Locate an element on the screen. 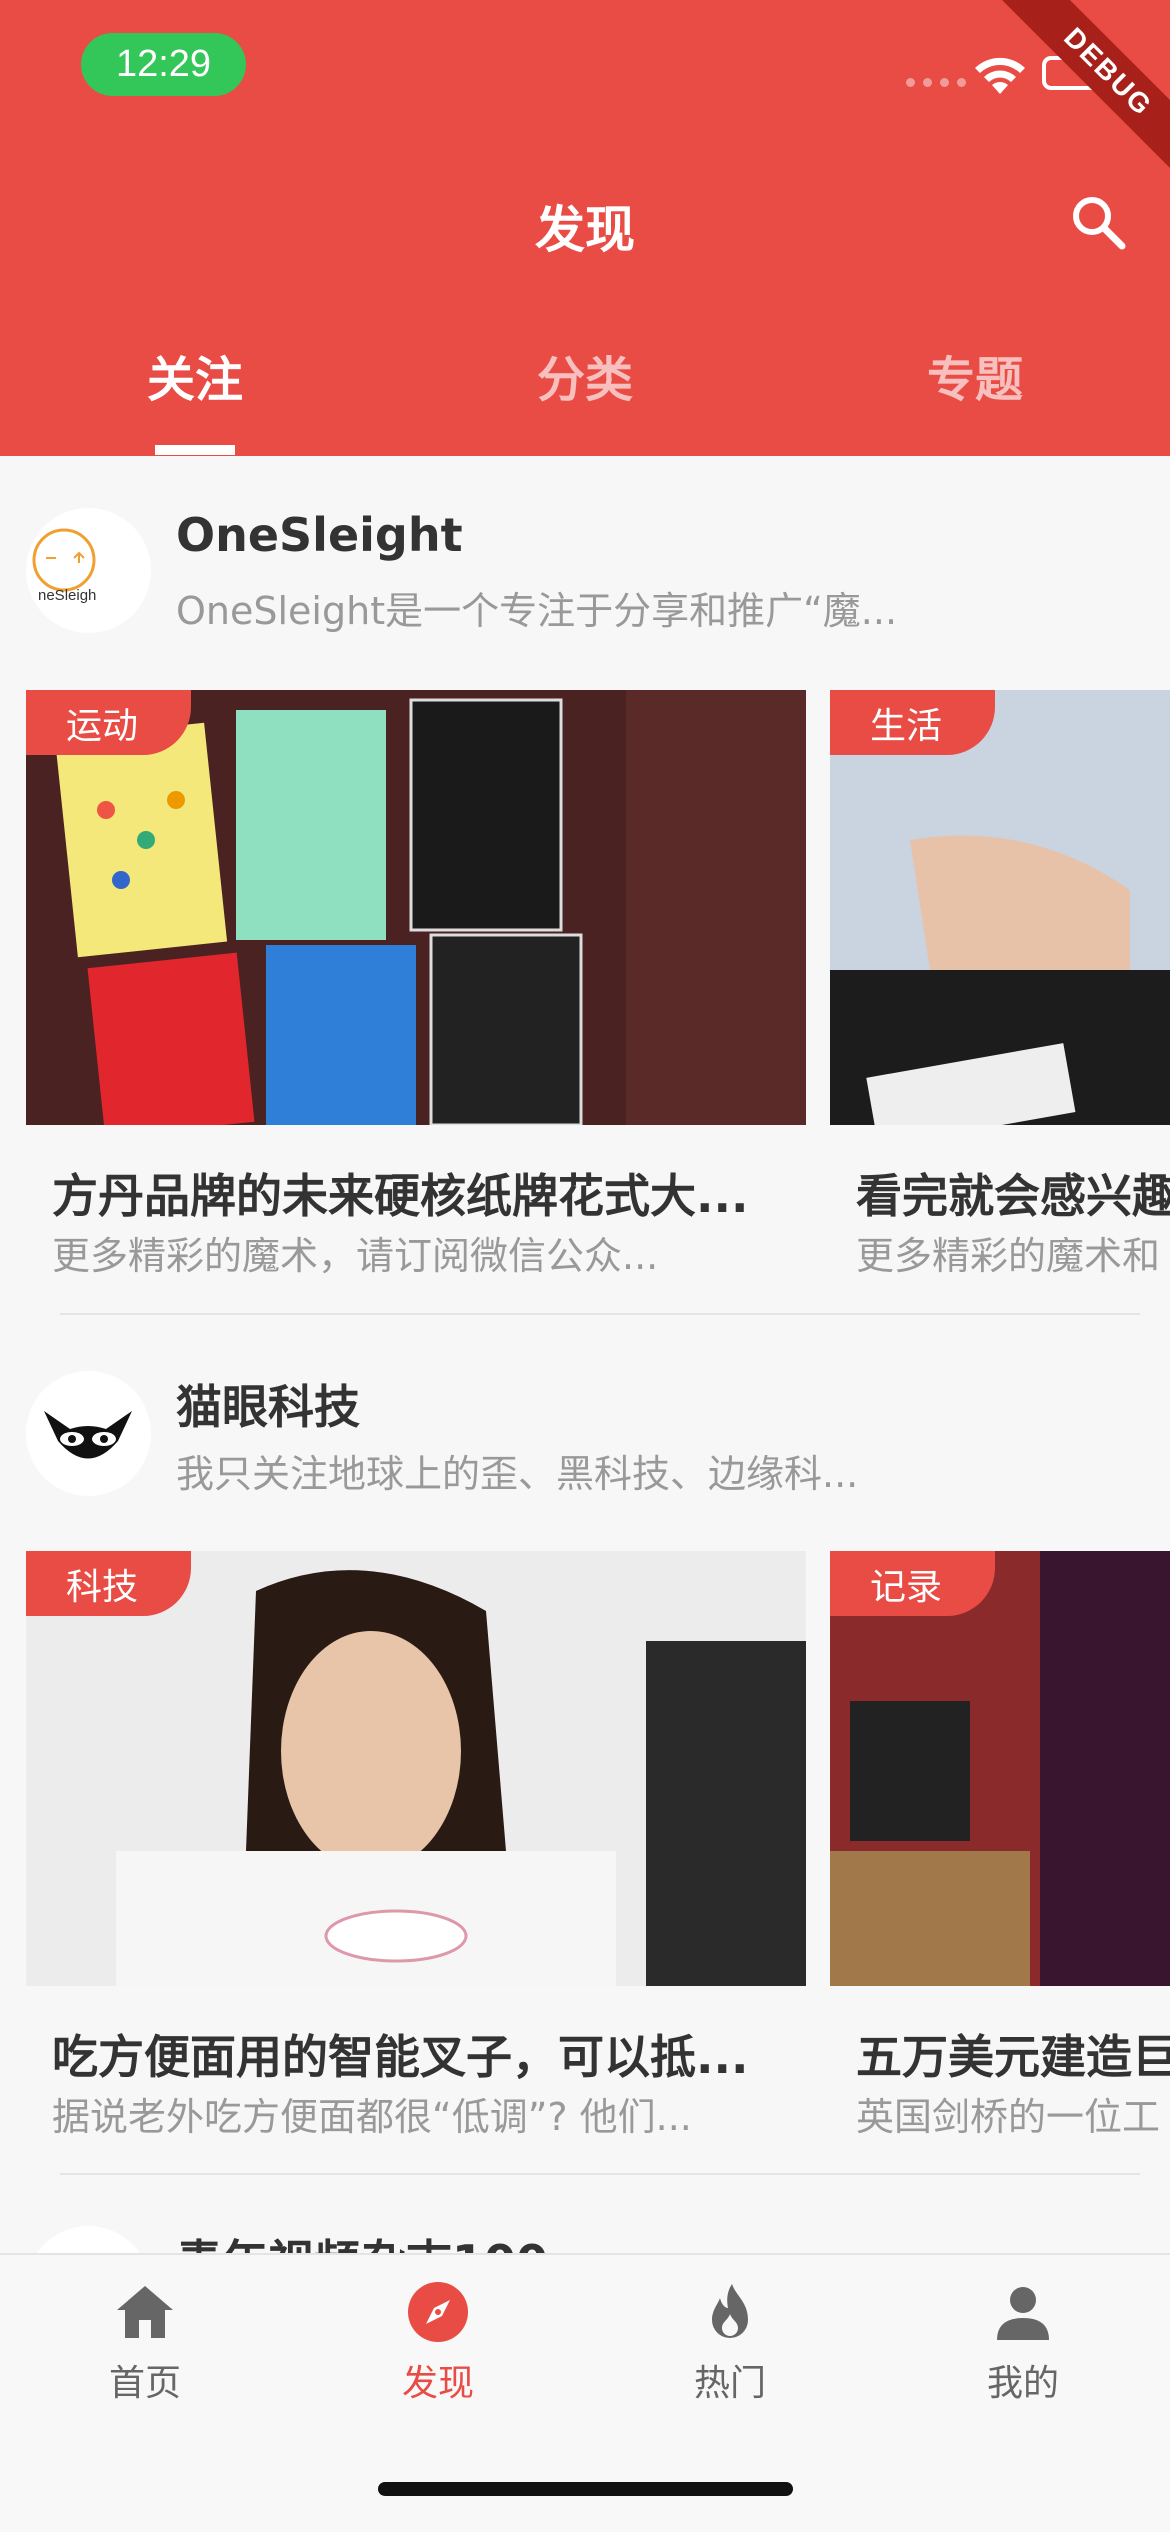 The width and height of the screenshot is (1170, 2532). tab-bar: 关注 分类 专题 is located at coordinates (585, 398).